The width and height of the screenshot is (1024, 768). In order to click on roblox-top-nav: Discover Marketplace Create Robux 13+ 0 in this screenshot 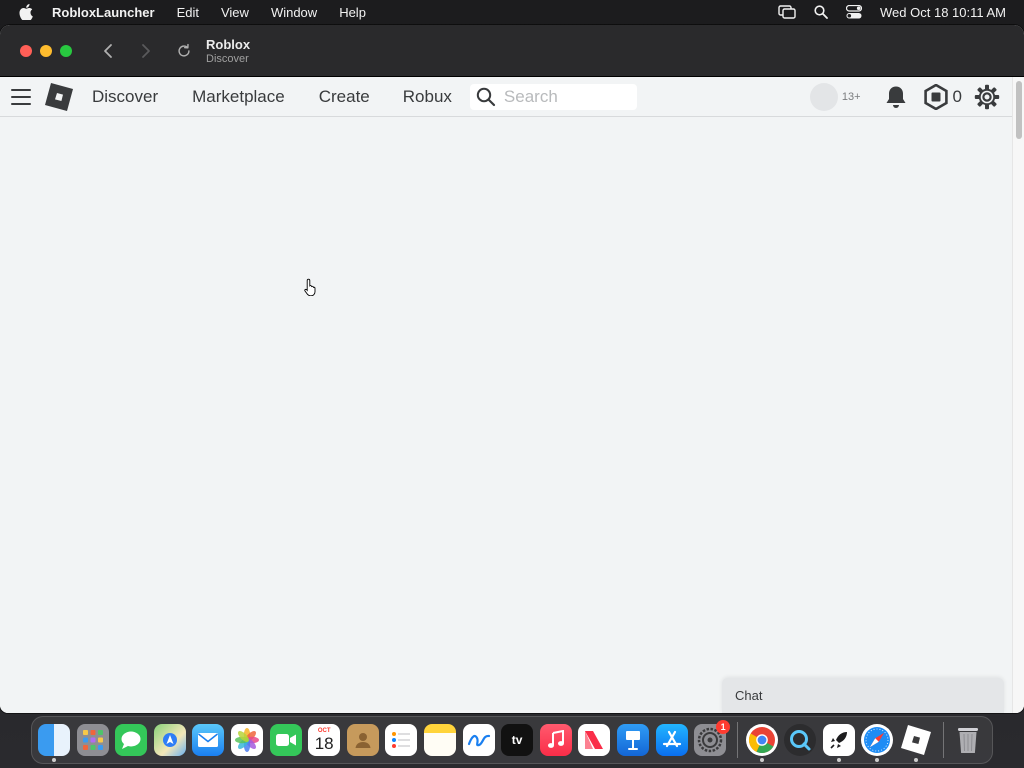, I will do `click(506, 97)`.